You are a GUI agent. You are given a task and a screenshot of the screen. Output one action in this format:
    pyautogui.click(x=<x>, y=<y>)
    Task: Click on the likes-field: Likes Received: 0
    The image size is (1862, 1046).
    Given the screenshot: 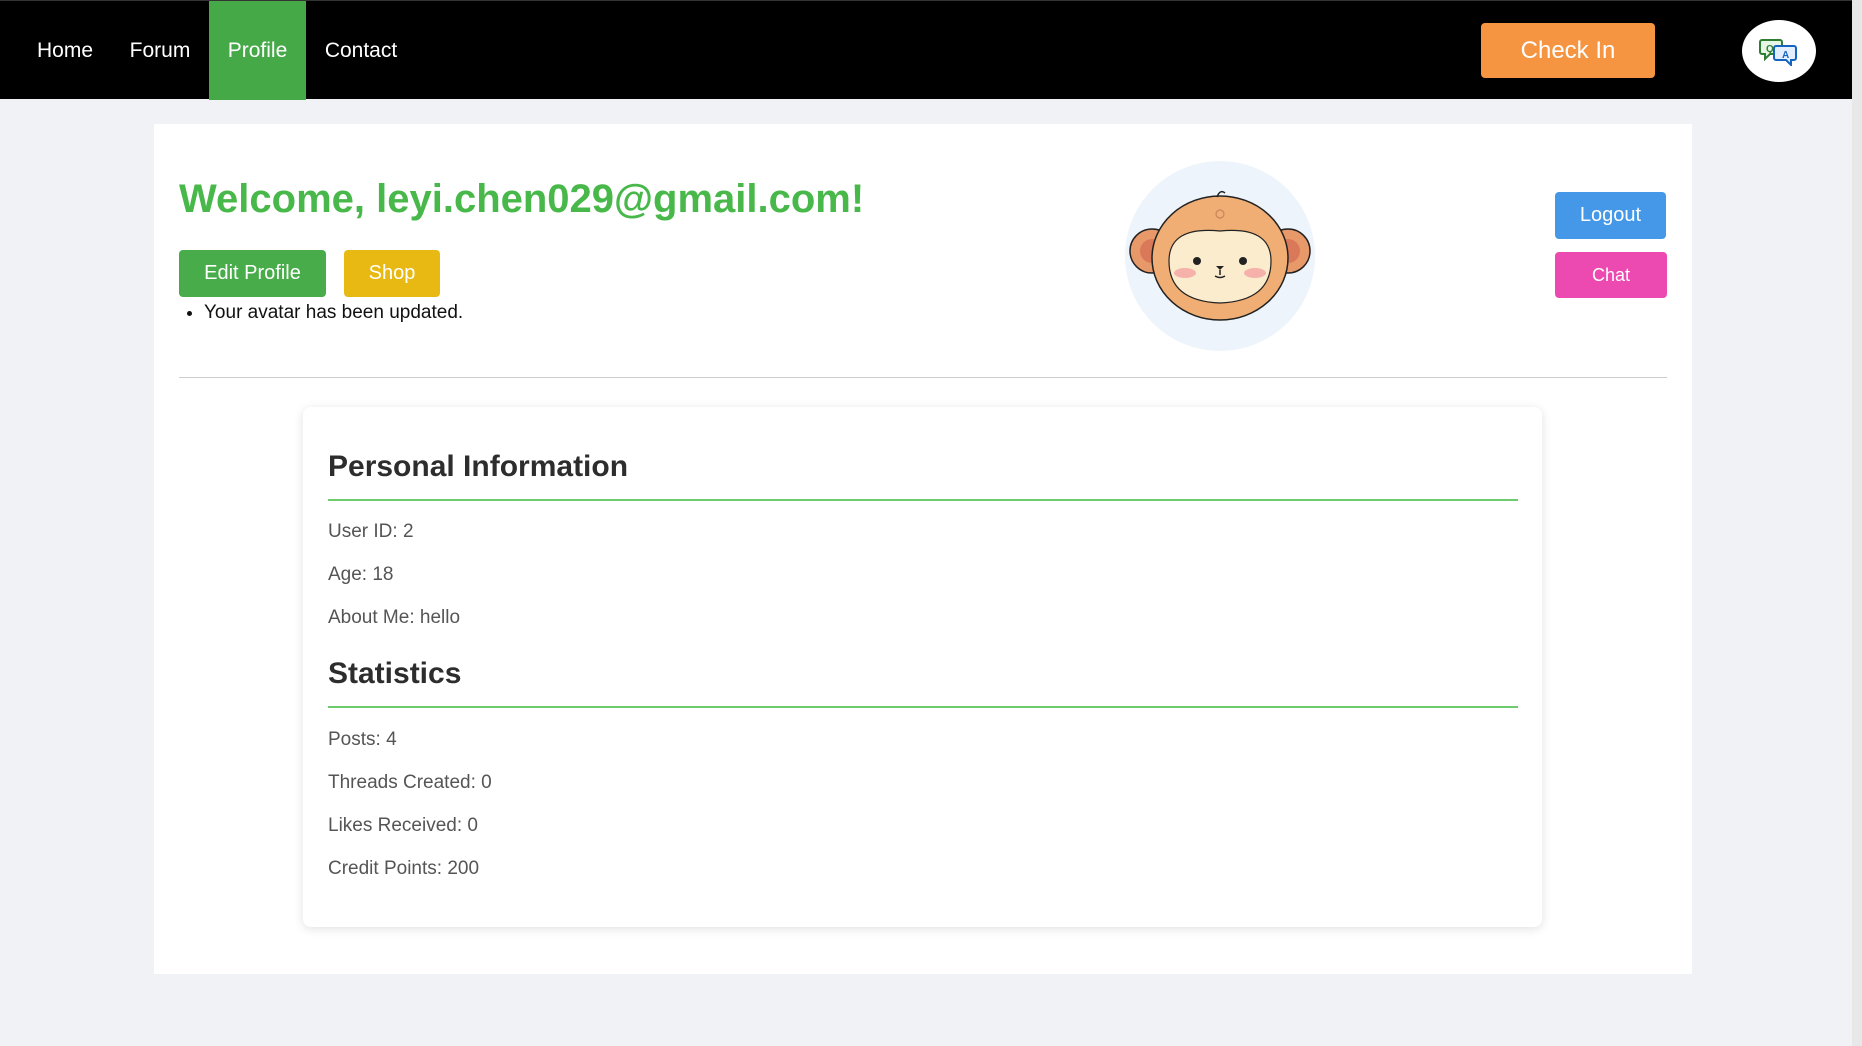 What is the action you would take?
    pyautogui.click(x=403, y=825)
    